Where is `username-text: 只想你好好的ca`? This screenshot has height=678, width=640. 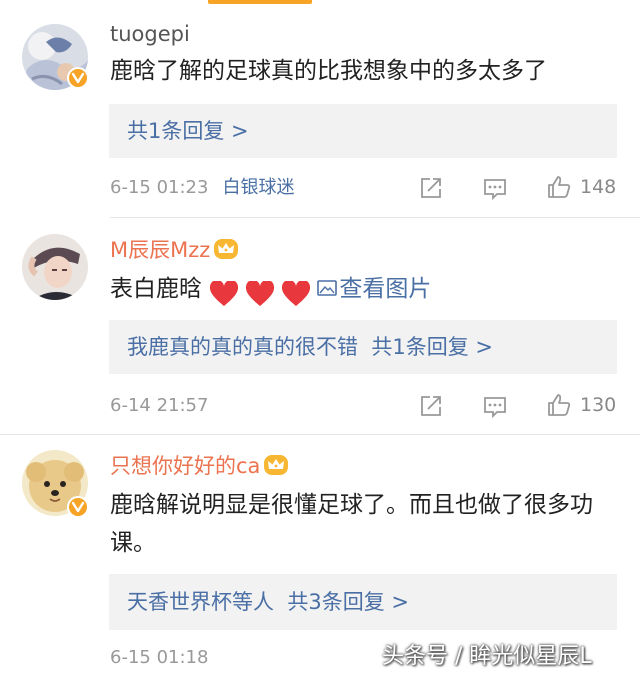
username-text: 只想你好好的ca is located at coordinates (185, 466).